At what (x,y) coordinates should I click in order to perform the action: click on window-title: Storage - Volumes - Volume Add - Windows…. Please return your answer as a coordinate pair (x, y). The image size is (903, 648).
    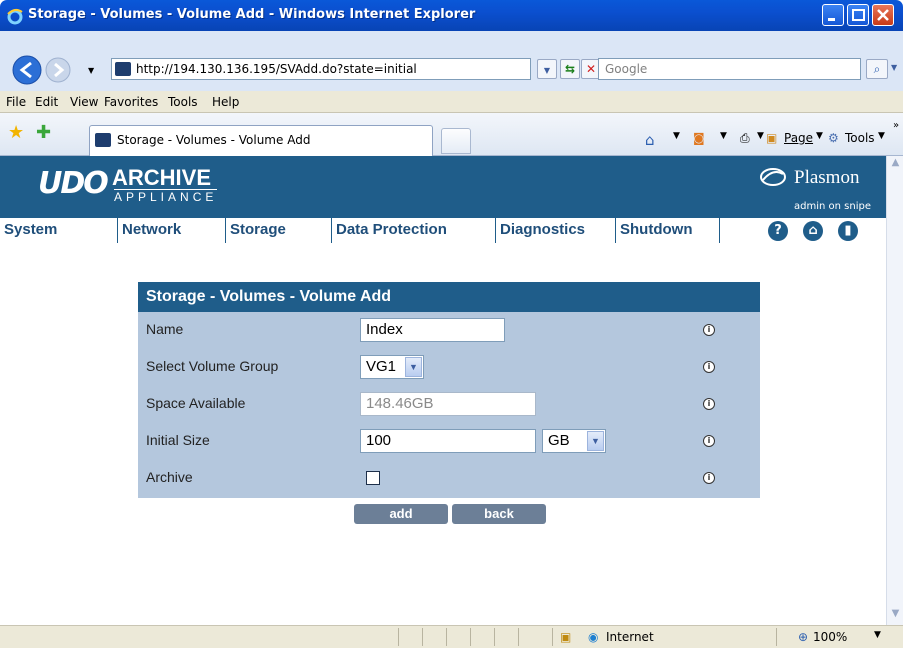
    Looking at the image, I should click on (252, 14).